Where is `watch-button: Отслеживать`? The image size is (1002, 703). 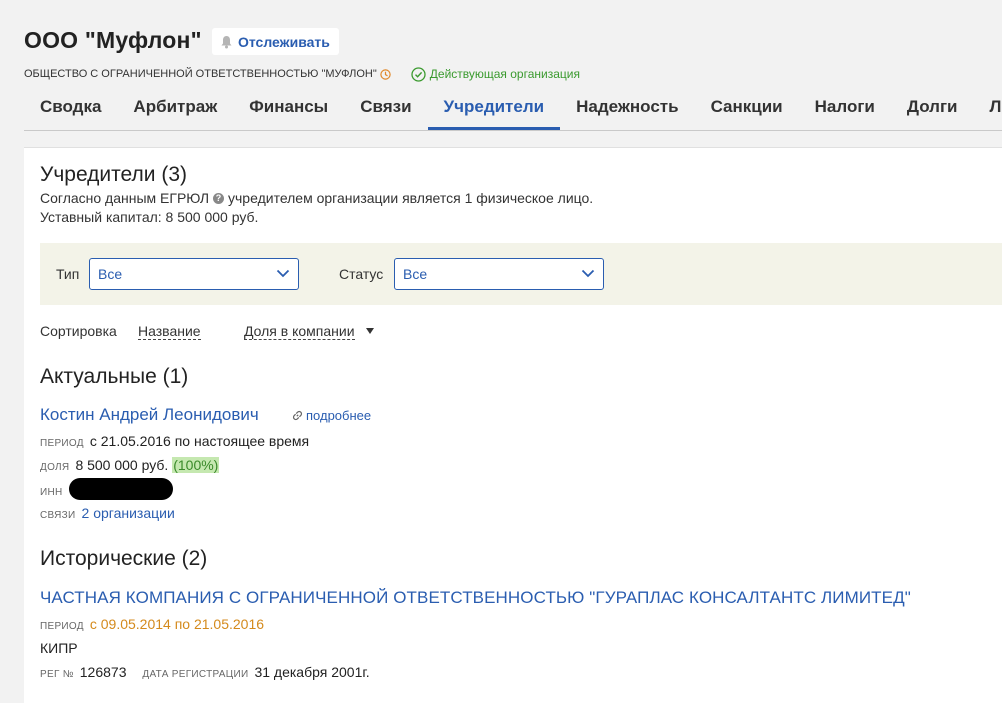 watch-button: Отслеживать is located at coordinates (275, 41).